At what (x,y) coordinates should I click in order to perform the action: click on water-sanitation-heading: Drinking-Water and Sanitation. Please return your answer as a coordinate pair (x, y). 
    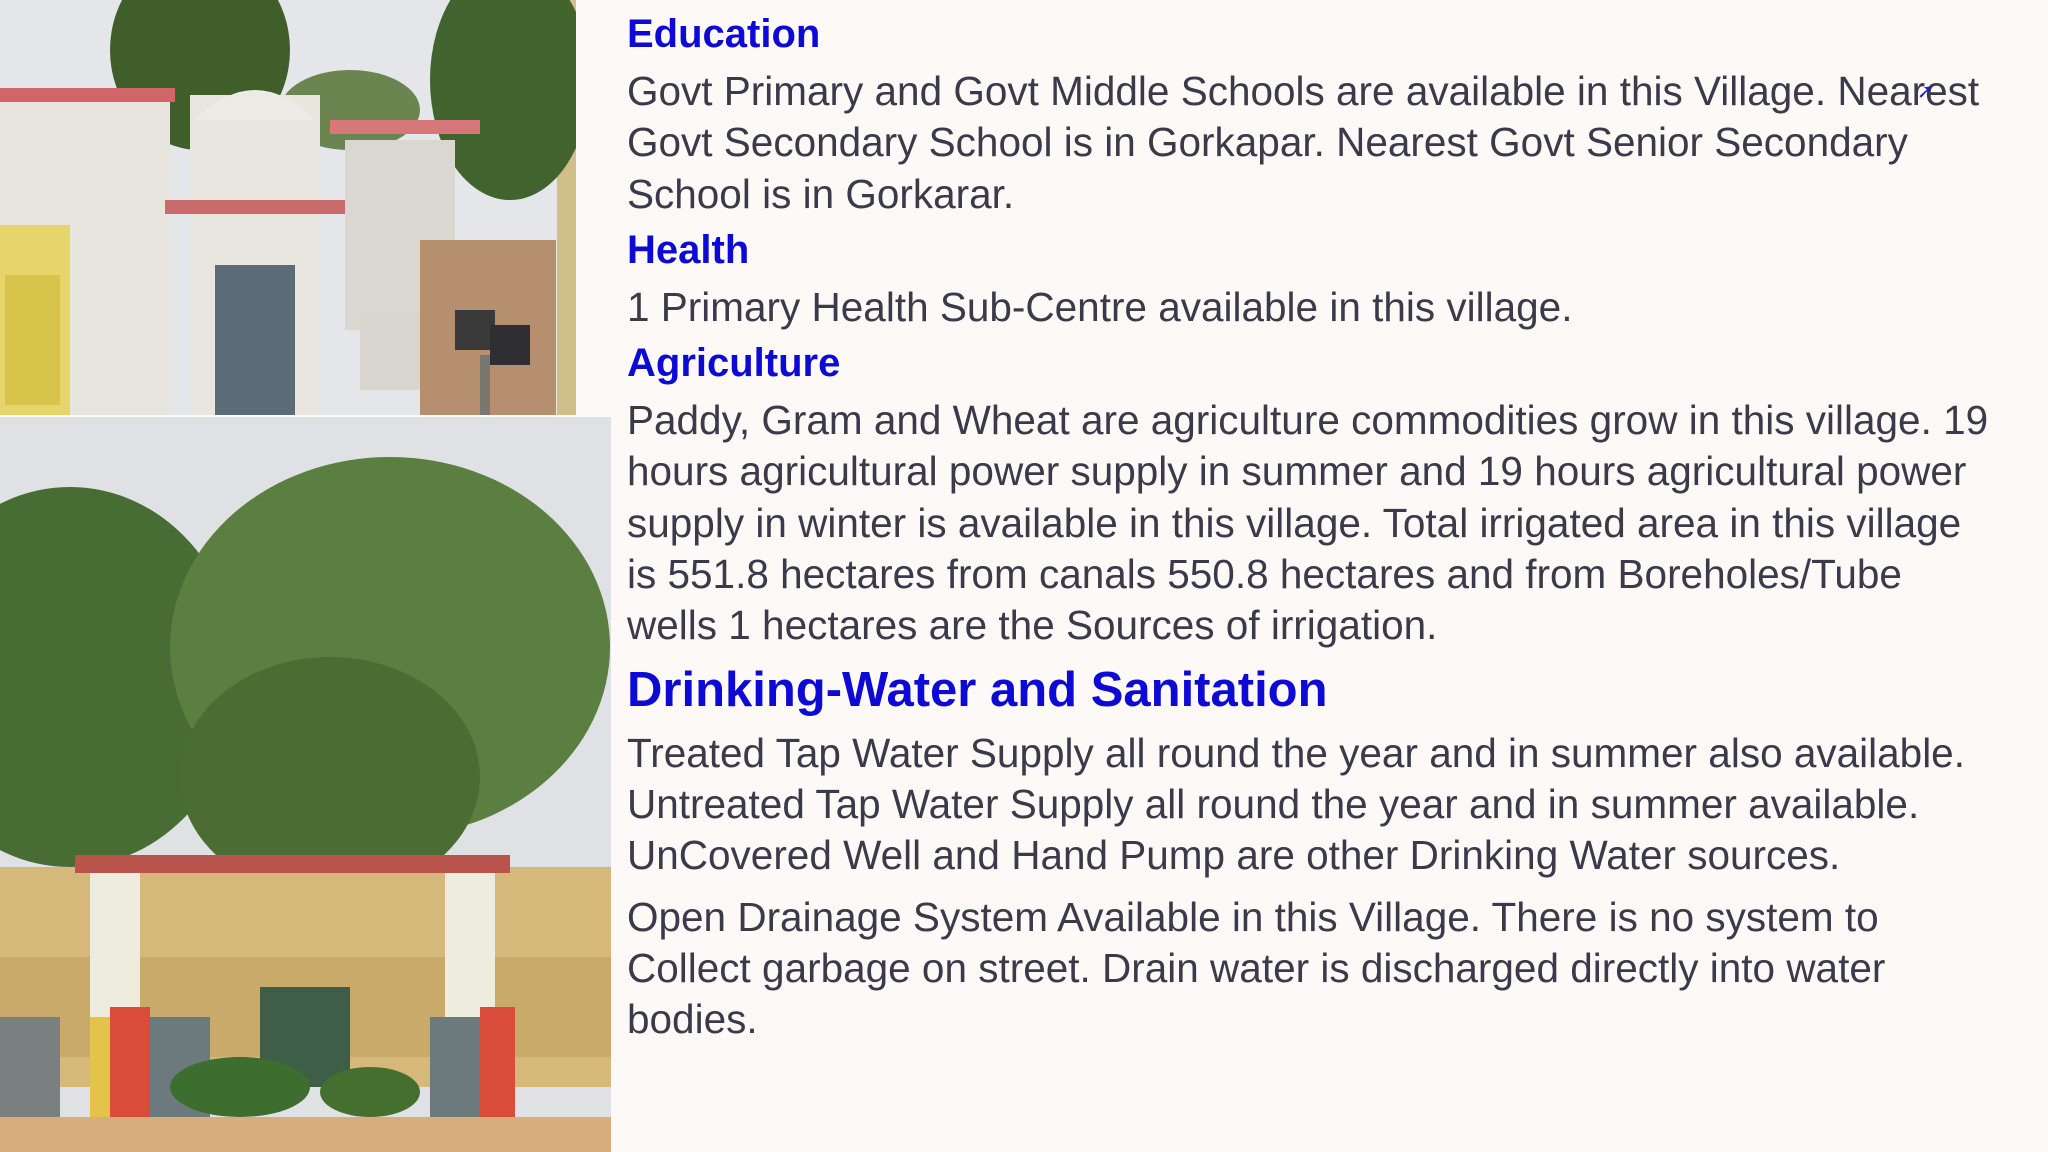
    Looking at the image, I should click on (977, 689).